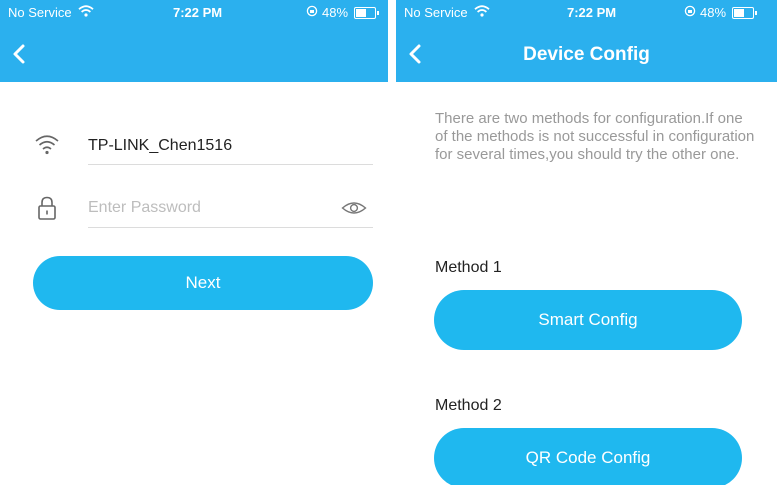  I want to click on wifi-ssid-row: TP-LINK_Chen1516, so click(203, 145).